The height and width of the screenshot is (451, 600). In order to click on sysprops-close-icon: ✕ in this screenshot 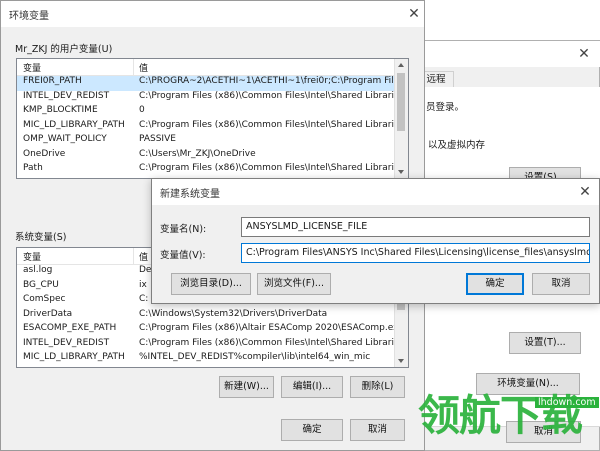, I will do `click(584, 54)`.